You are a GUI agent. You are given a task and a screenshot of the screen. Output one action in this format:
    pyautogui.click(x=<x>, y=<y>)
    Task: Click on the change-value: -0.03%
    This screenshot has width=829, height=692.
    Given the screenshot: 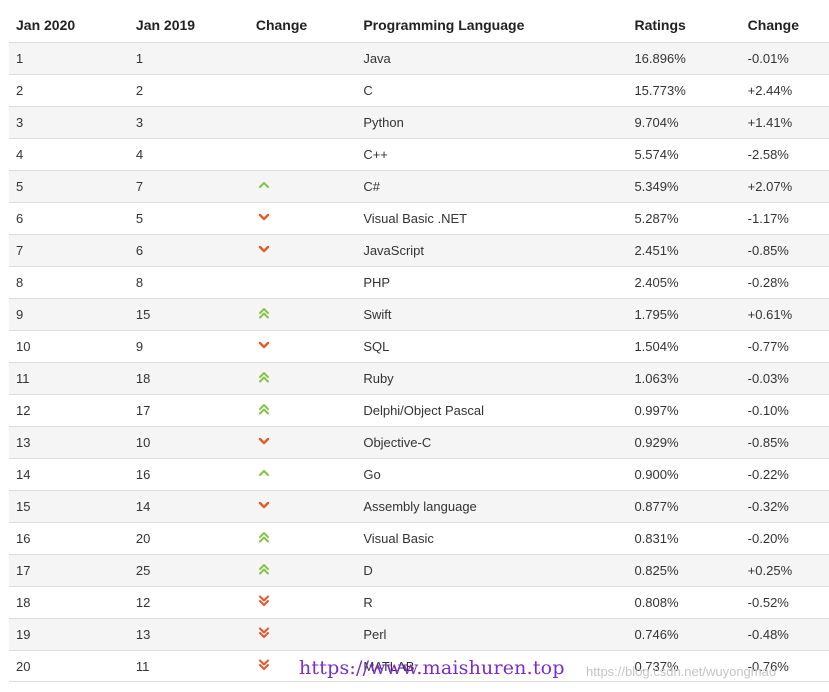 What is the action you would take?
    pyautogui.click(x=768, y=378)
    